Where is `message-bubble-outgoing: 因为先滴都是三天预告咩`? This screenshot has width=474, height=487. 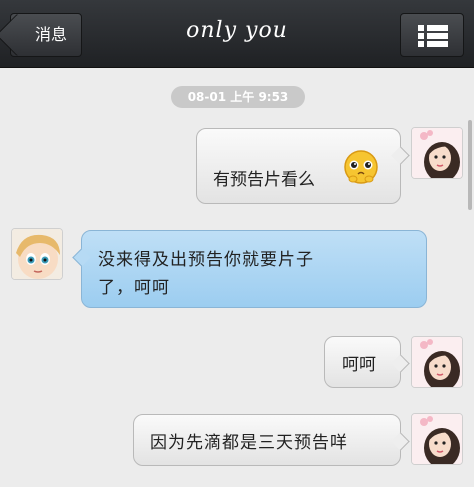 message-bubble-outgoing: 因为先滴都是三天预告咩 is located at coordinates (271, 440).